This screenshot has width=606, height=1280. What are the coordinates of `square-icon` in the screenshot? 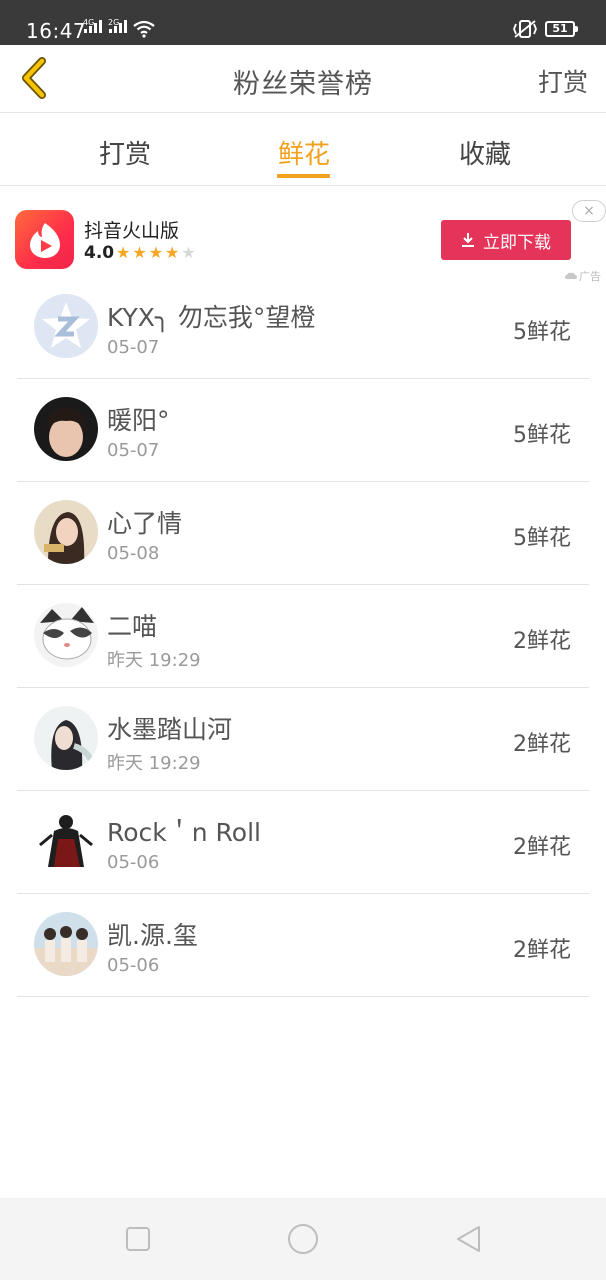 It's located at (138, 1239).